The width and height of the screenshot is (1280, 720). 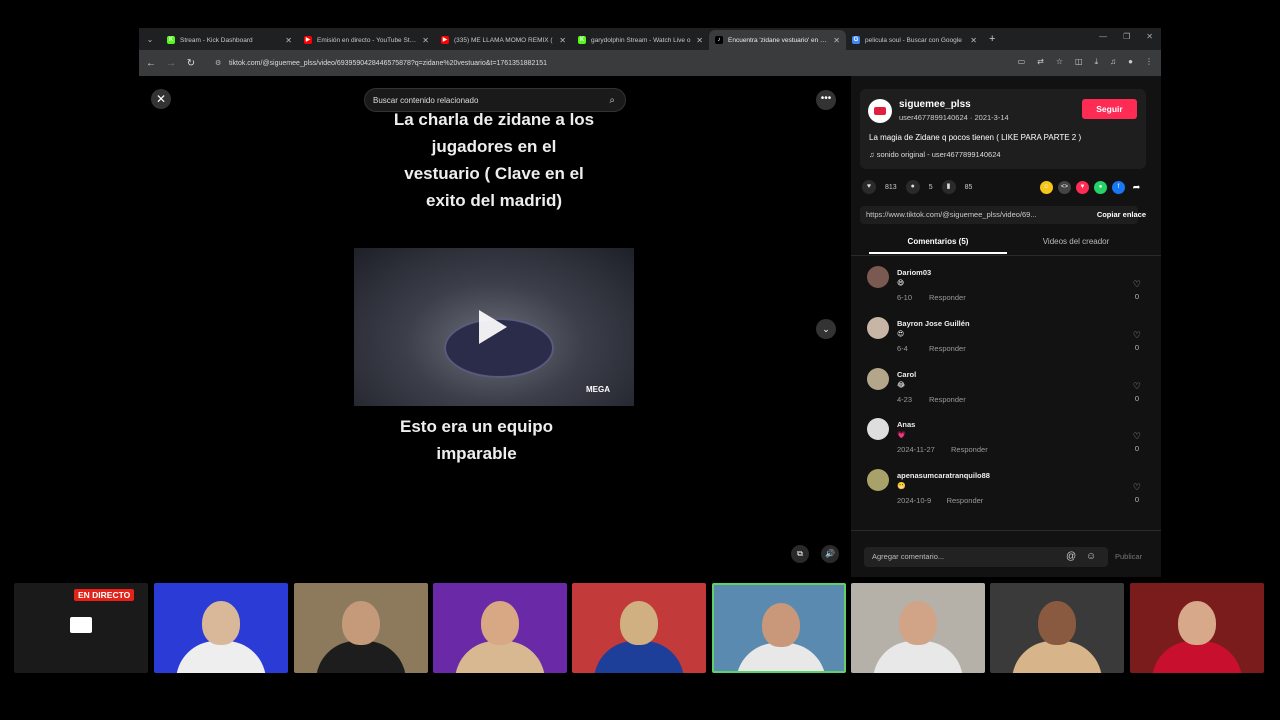 What do you see at coordinates (826, 100) in the screenshot?
I see `more-options-icon: •••` at bounding box center [826, 100].